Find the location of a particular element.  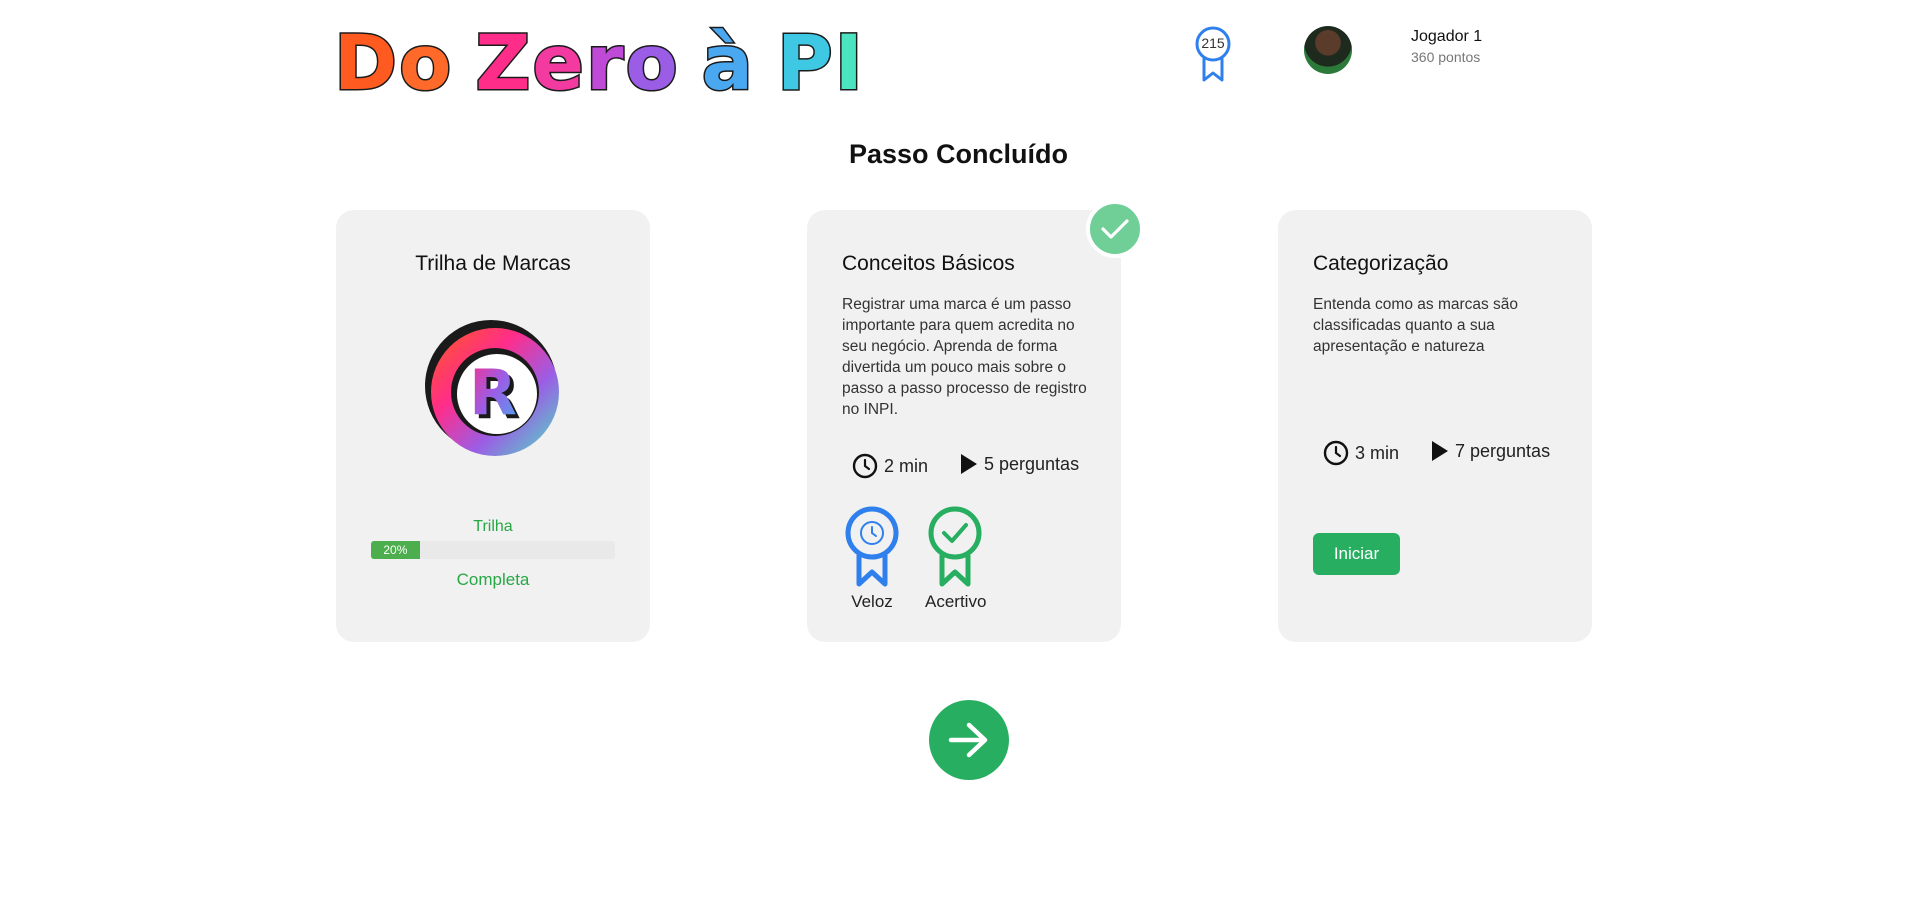

card-title: Trilha de Marcas is located at coordinates (493, 263).